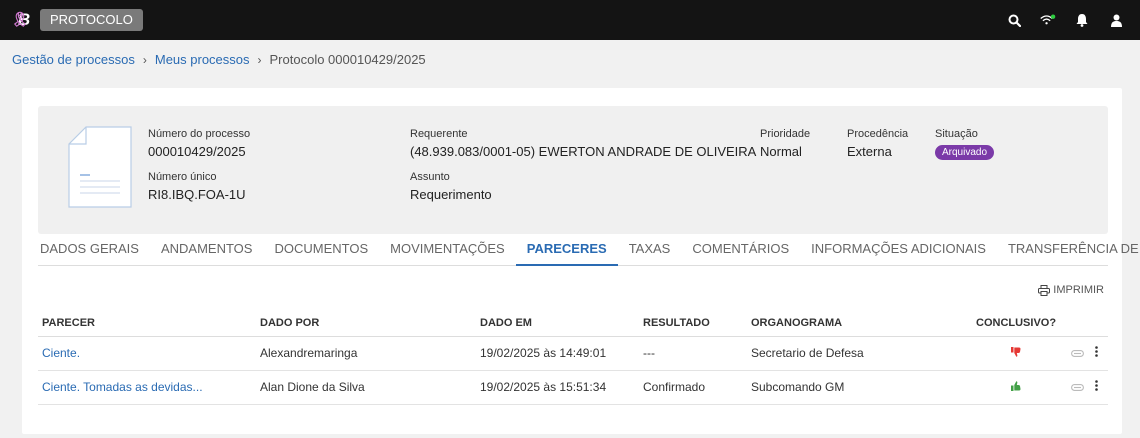  What do you see at coordinates (1053, 16) in the screenshot?
I see `wifi-status-dot` at bounding box center [1053, 16].